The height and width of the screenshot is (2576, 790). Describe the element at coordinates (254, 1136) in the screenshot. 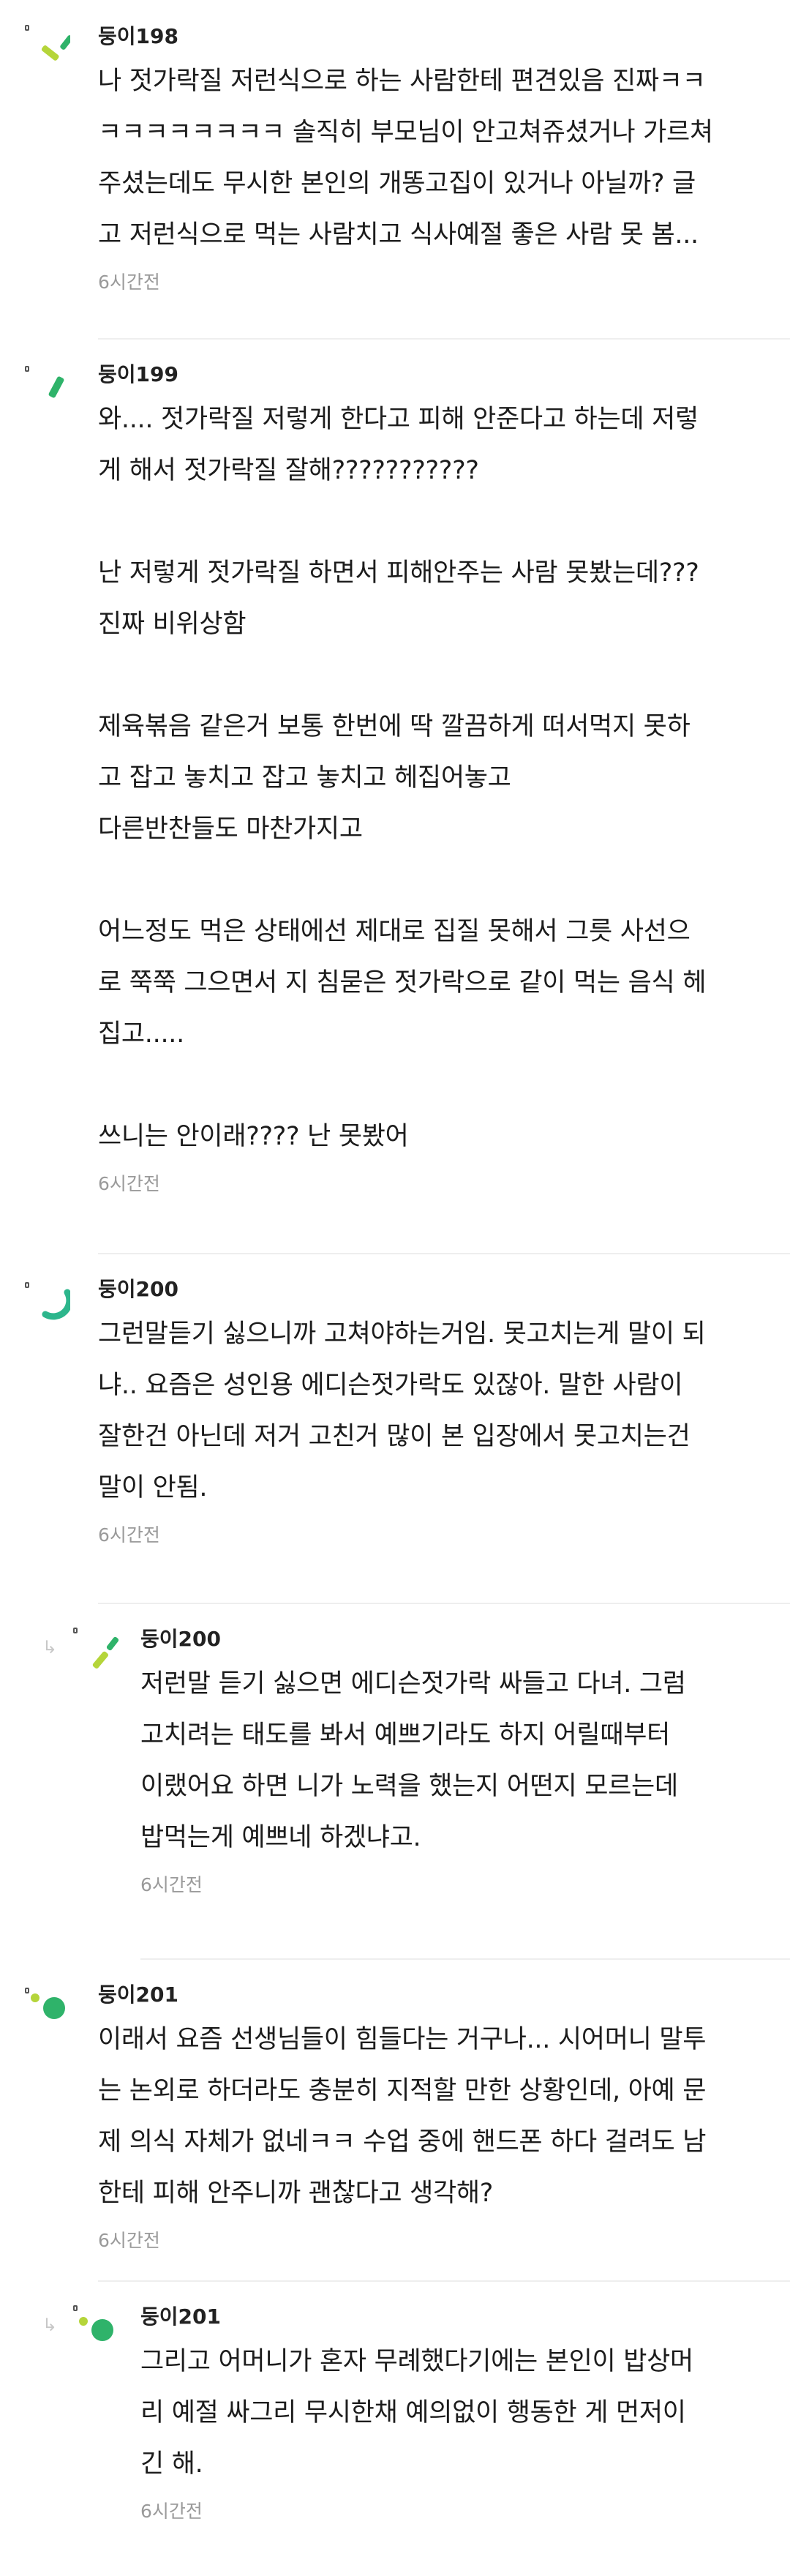

I see `comment-line: 쓰니는 안이래???? 난 못봤어` at that location.